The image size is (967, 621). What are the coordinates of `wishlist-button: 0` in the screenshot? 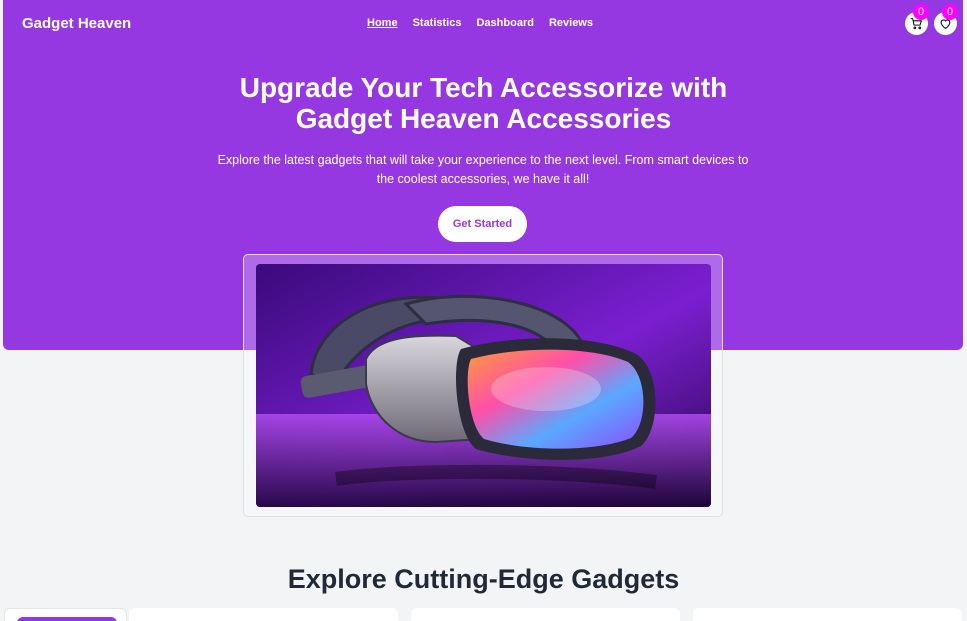 It's located at (946, 19).